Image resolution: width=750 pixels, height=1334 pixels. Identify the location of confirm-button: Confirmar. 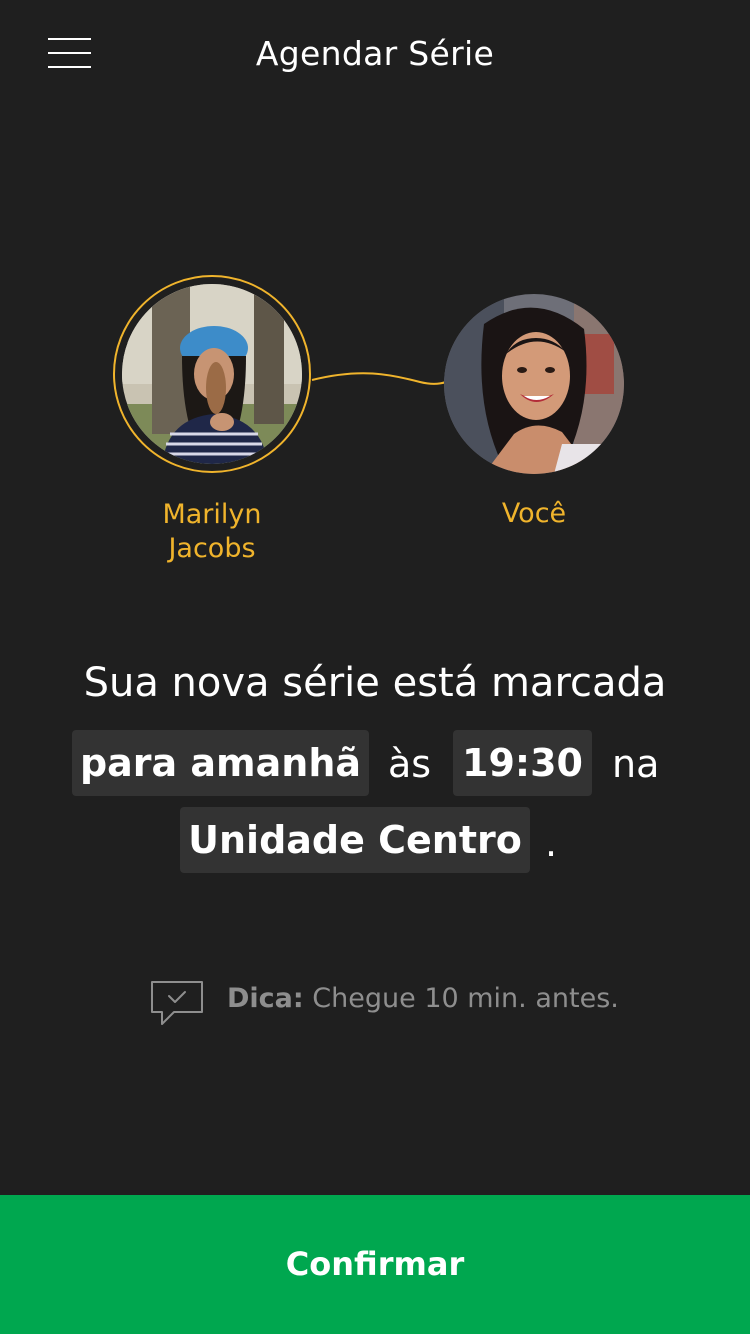
(375, 1264).